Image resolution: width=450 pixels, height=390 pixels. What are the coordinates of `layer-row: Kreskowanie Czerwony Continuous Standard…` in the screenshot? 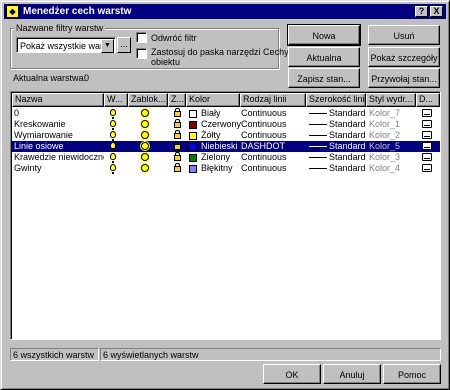 It's located at (226, 124).